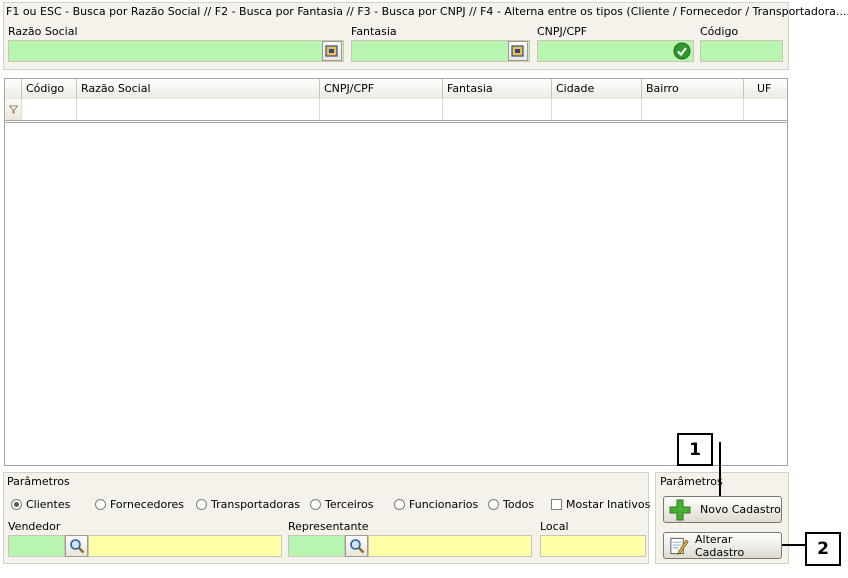 The width and height of the screenshot is (848, 578). I want to click on grid-indicator-header, so click(13, 89).